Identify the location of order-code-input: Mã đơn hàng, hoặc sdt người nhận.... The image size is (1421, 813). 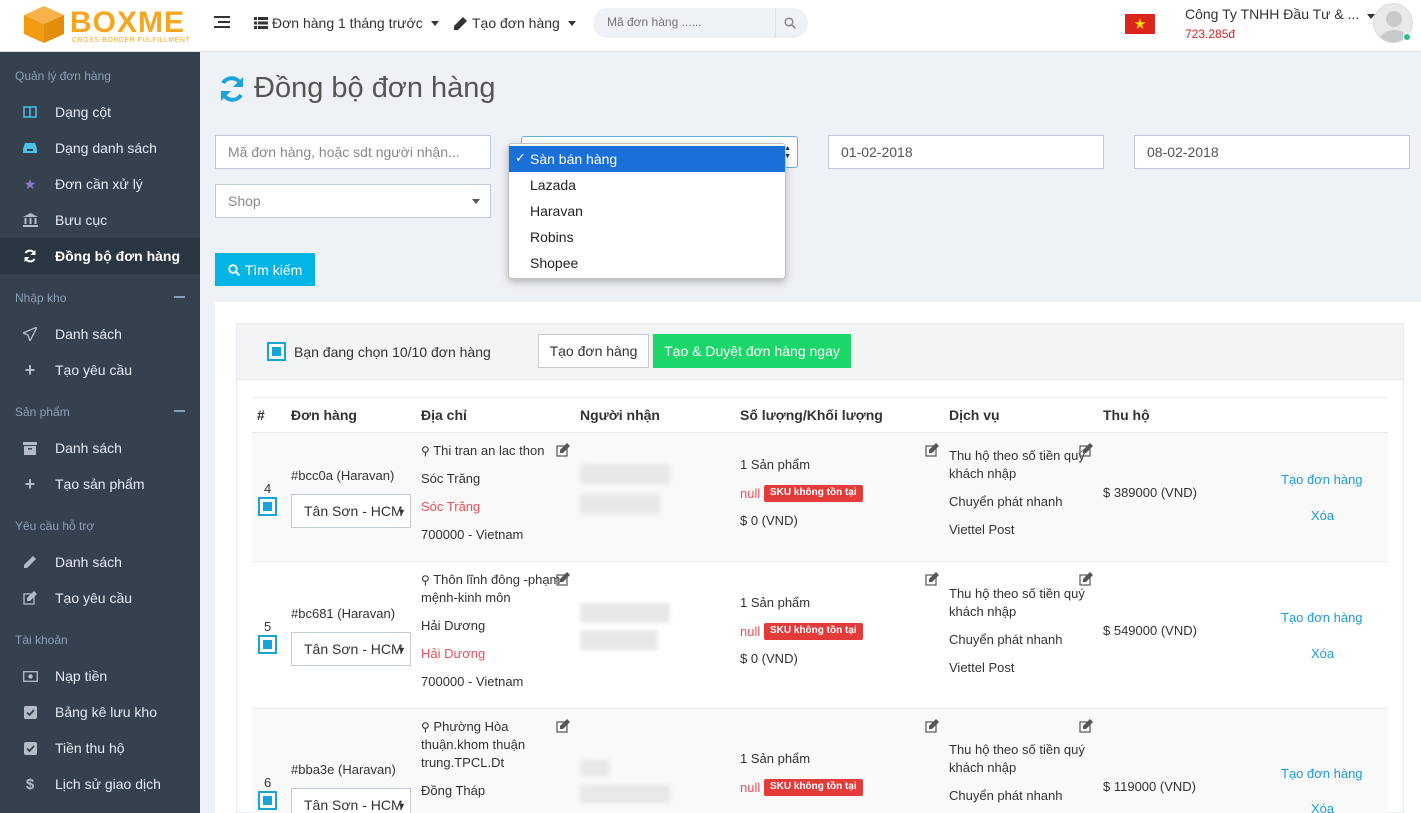
(353, 152).